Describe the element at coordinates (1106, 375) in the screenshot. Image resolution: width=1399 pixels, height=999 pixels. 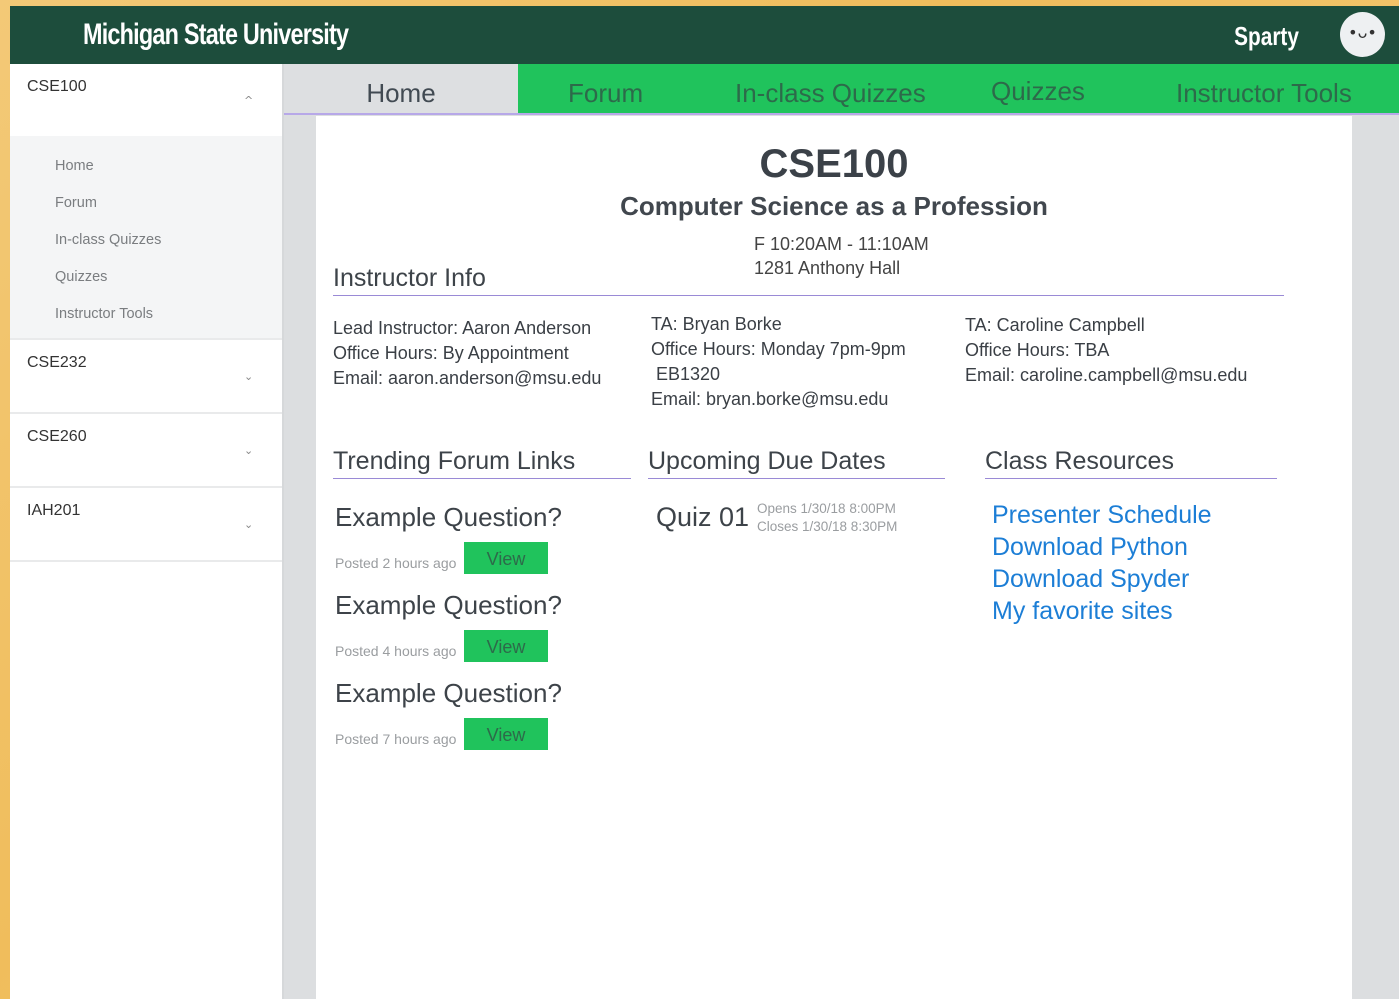
I see `info-email: Email: caroline.campbell@msu.edu` at that location.